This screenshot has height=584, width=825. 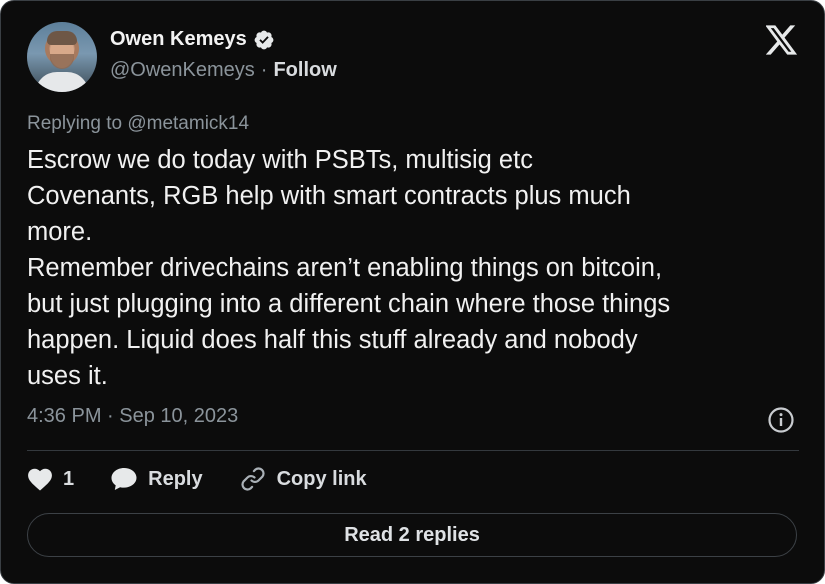 What do you see at coordinates (253, 479) in the screenshot?
I see `link-icon` at bounding box center [253, 479].